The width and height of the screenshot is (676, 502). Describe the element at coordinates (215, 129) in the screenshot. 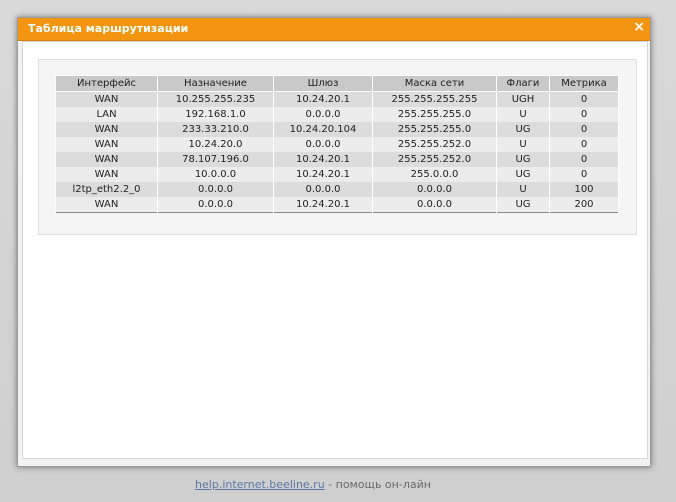

I see `cell-destination: 233.33.210.0` at that location.